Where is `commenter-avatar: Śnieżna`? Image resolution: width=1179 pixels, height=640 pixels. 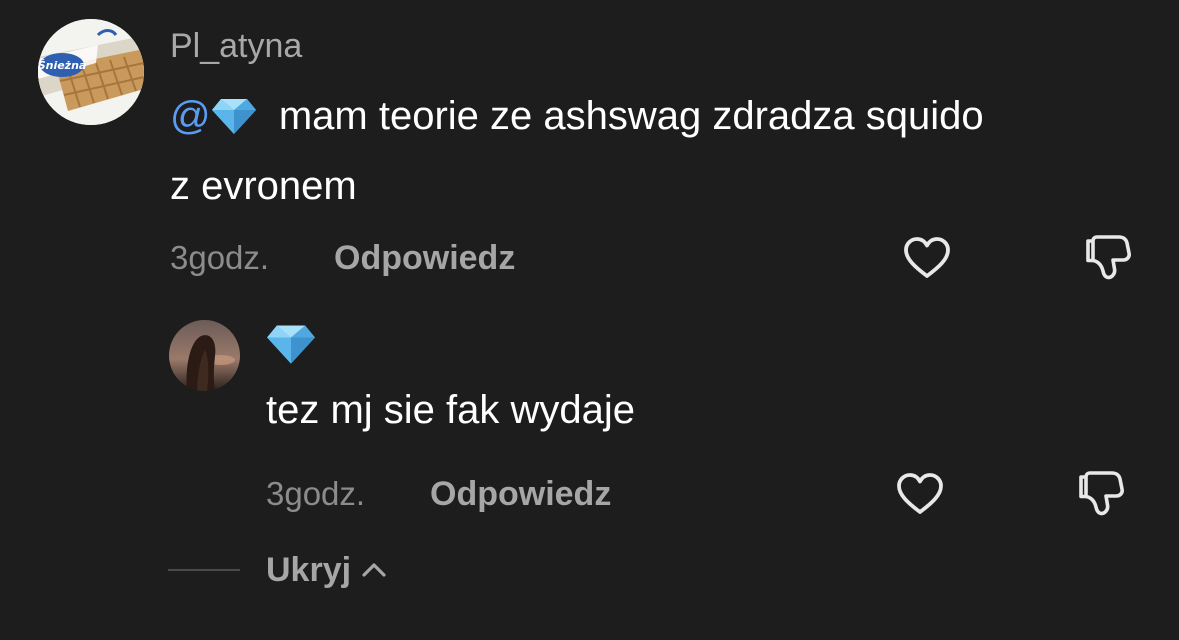 commenter-avatar: Śnieżna is located at coordinates (91, 72).